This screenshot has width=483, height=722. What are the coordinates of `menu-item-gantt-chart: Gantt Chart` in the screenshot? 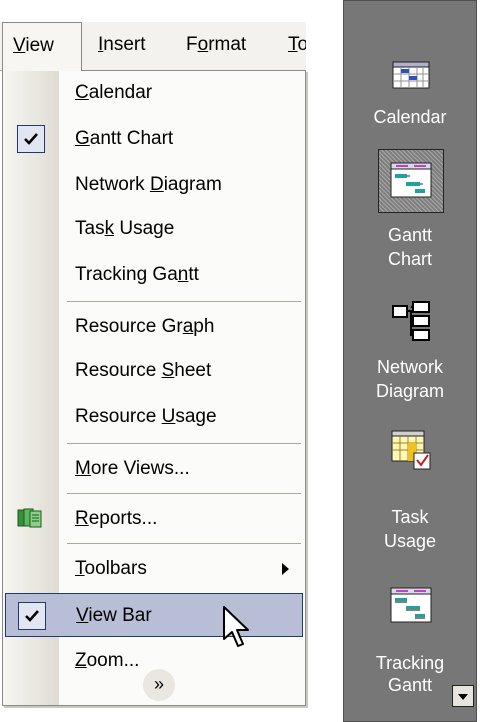 It's located at (154, 139).